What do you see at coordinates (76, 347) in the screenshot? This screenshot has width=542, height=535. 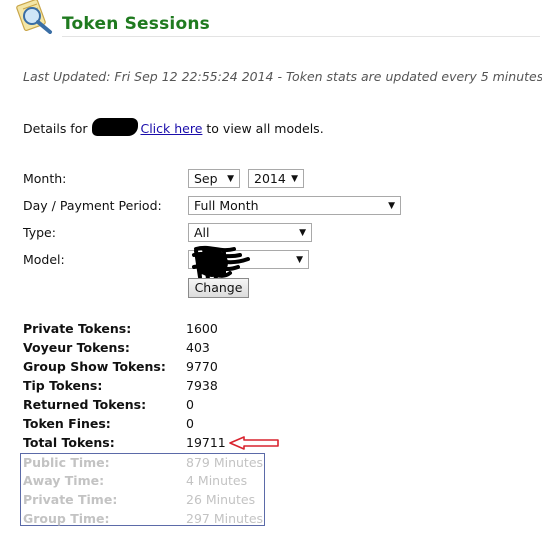 I see `stat-label: Voyeur Tokens:` at bounding box center [76, 347].